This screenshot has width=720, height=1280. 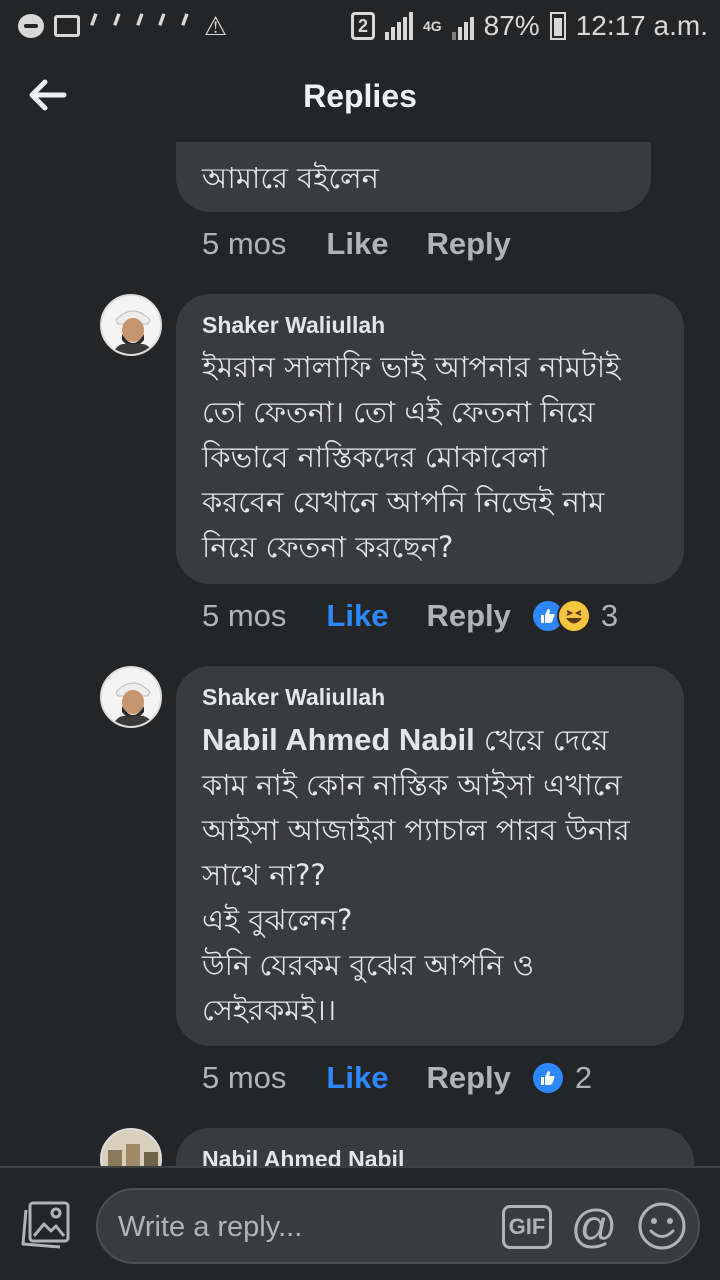 What do you see at coordinates (413, 177) in the screenshot?
I see `reply-bubble: আমারে বইলেন` at bounding box center [413, 177].